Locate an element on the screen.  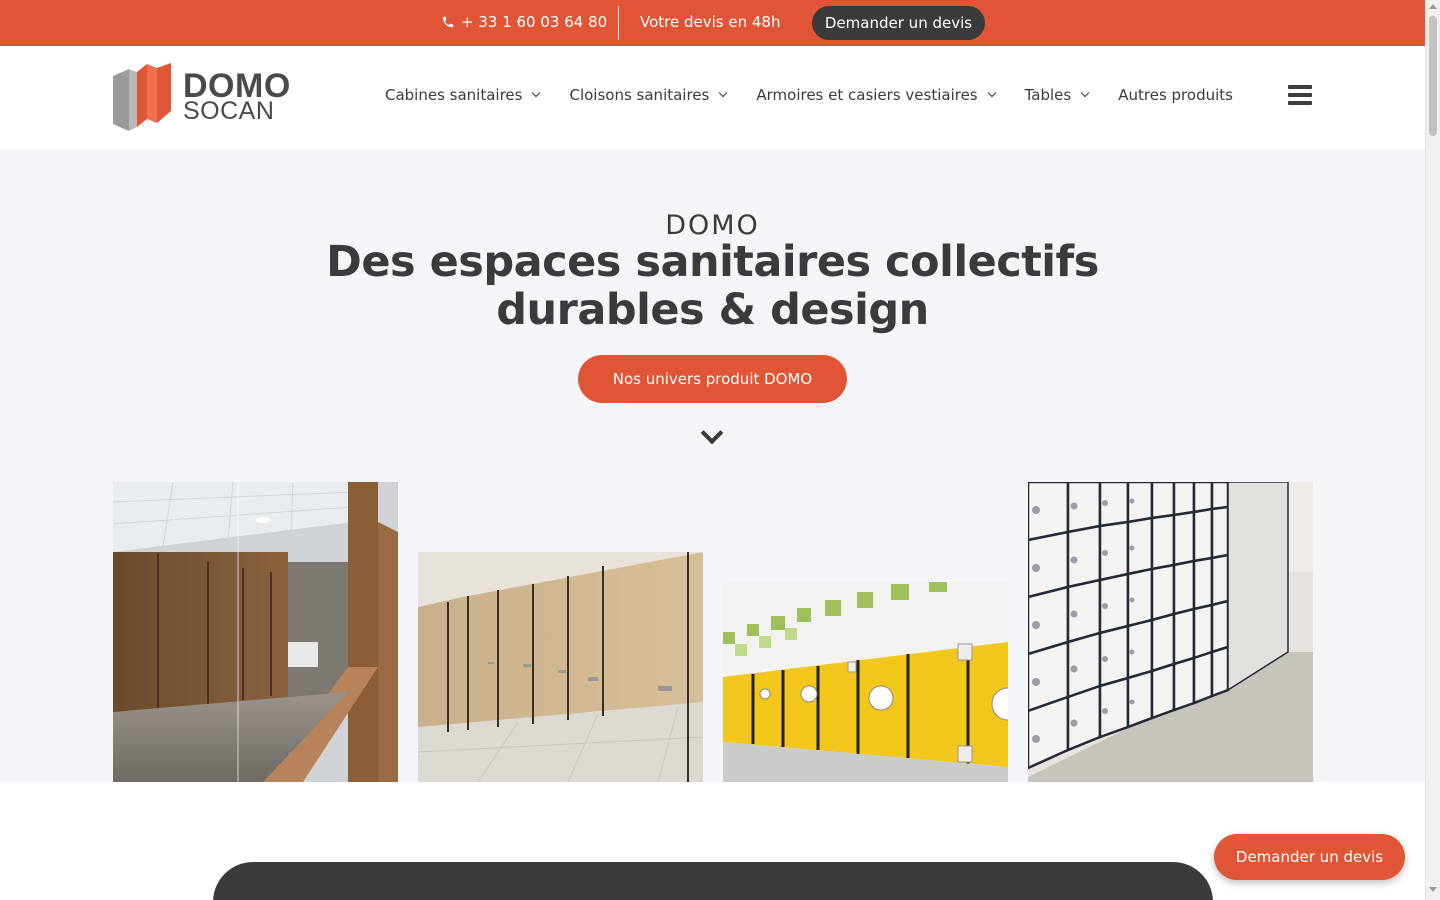
nav-item-cloisons: Cloisons sanitaires is located at coordinates (648, 95).